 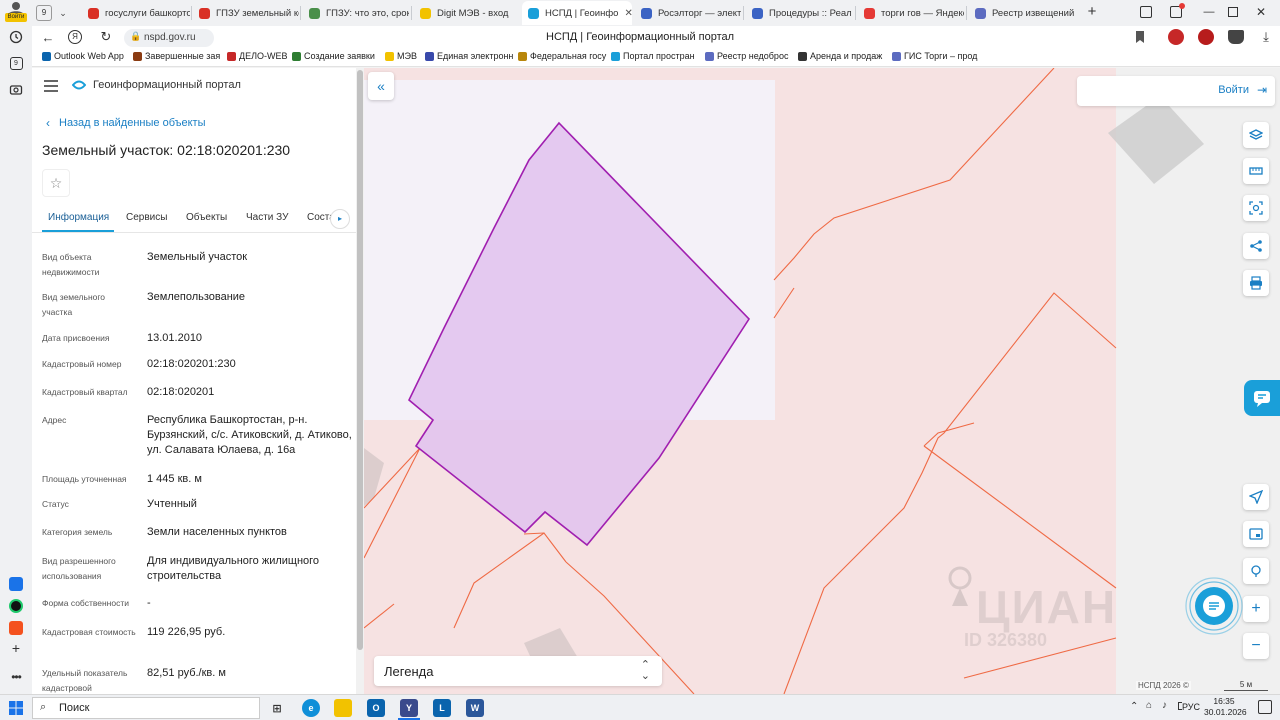 What do you see at coordinates (311, 708) in the screenshot?
I see `edge-icon: e` at bounding box center [311, 708].